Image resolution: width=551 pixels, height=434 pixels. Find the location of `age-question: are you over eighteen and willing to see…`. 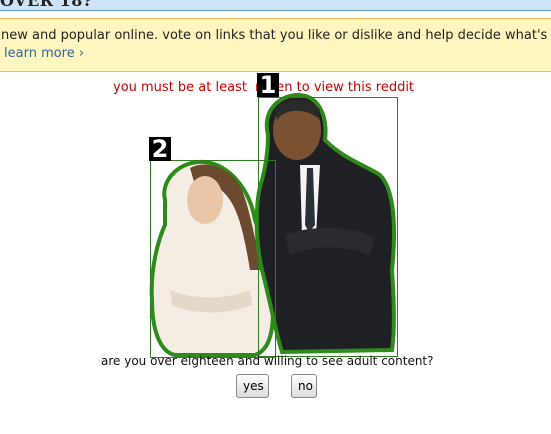

age-question: are you over eighteen and willing to see… is located at coordinates (267, 361).